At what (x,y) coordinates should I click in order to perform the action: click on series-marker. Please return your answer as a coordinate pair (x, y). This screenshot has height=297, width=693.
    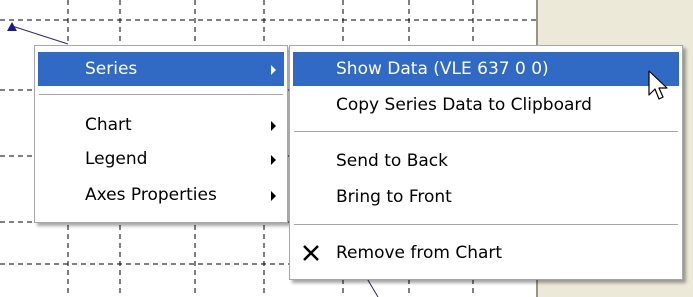
    Looking at the image, I should click on (12, 26).